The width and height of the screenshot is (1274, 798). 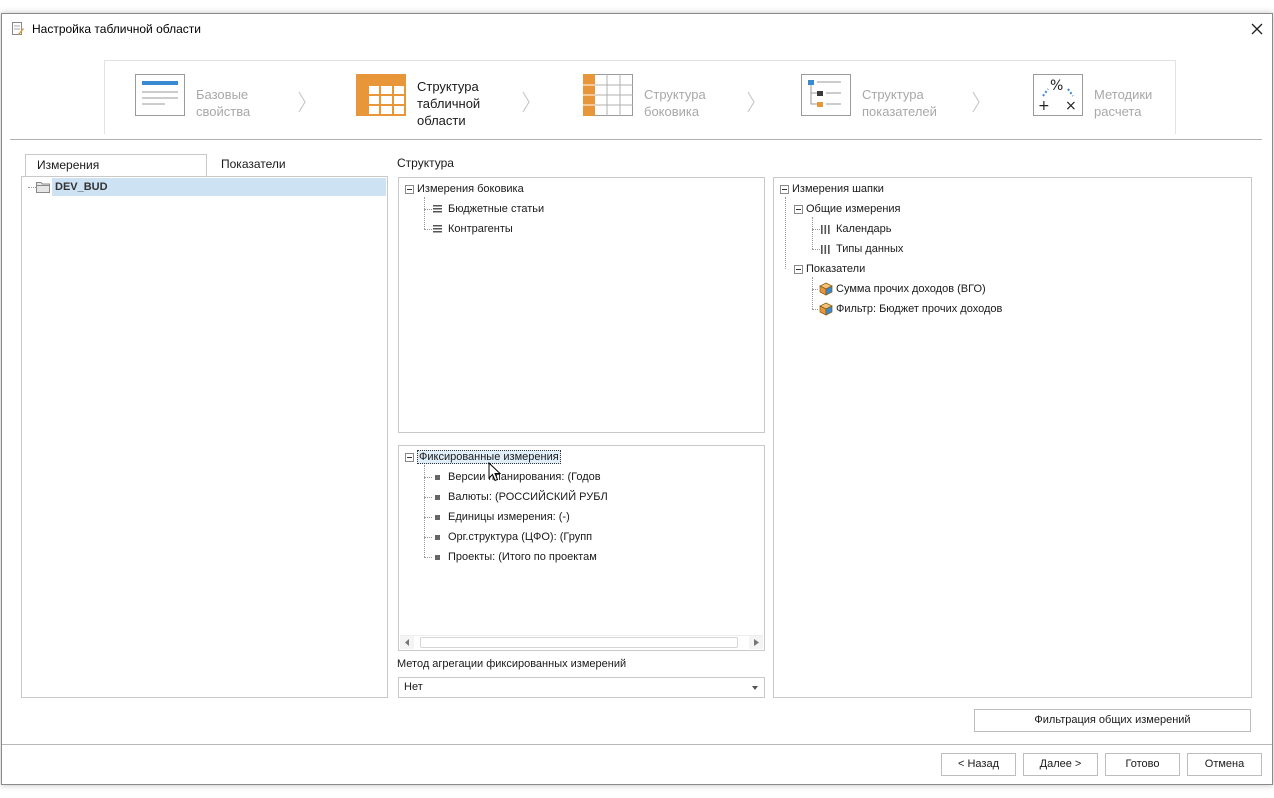 What do you see at coordinates (438, 98) in the screenshot?
I see `step-table-structure: Структура табличной области` at bounding box center [438, 98].